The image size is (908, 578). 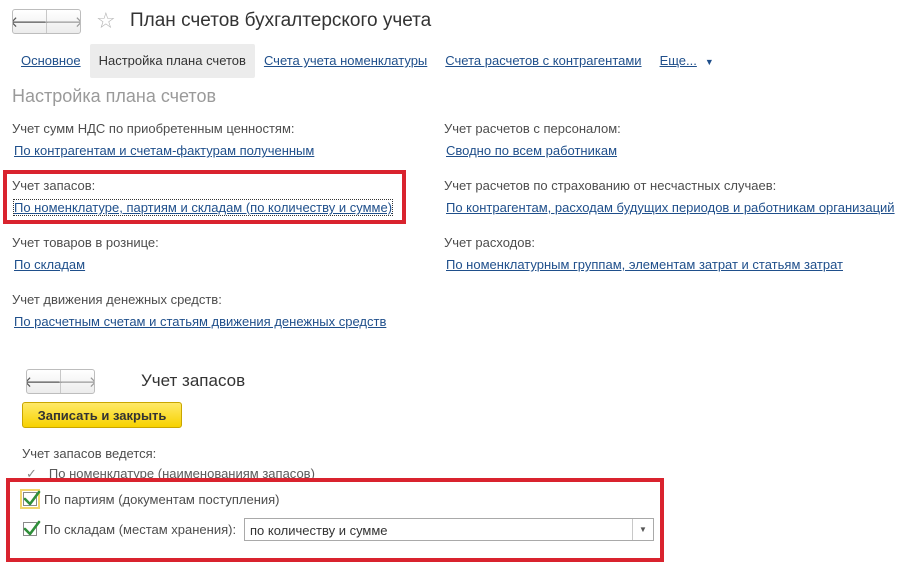 What do you see at coordinates (543, 61) in the screenshot?
I see `tab-counterparty-accounts: Счета расчетов с контрагентами` at bounding box center [543, 61].